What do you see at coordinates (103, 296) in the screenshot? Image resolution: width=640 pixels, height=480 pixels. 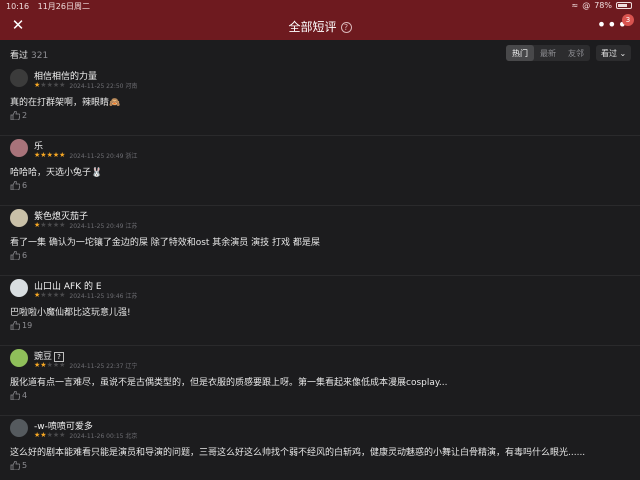 I see `review-timestamp: 2024-11-25 19:46 江苏` at bounding box center [103, 296].